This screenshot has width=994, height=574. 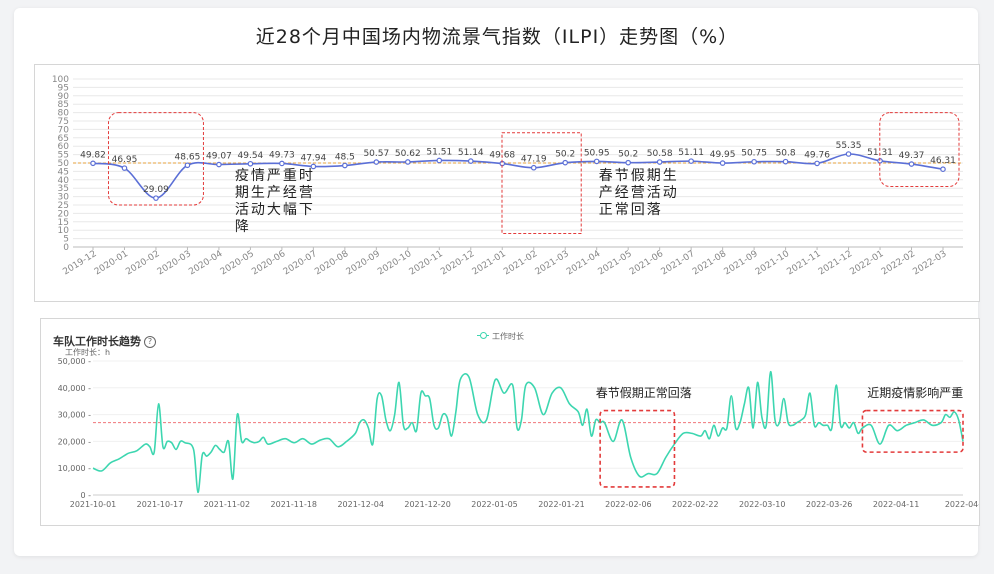 I want to click on x-tick-label: 2022-02-22, so click(x=695, y=504).